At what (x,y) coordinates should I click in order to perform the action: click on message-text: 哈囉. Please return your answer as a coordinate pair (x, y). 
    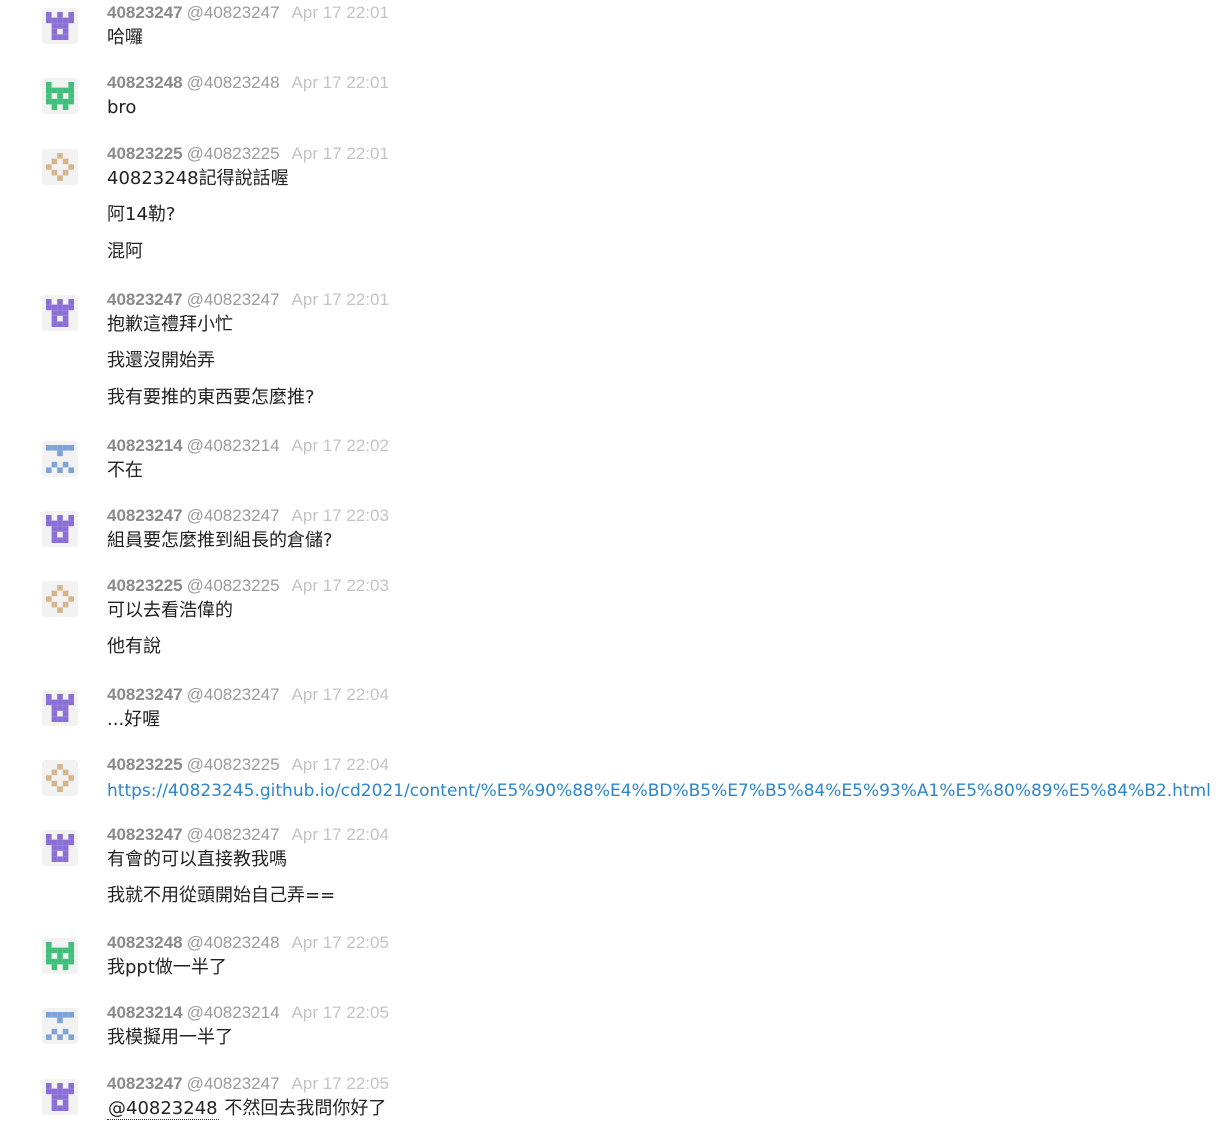
    Looking at the image, I should click on (125, 37).